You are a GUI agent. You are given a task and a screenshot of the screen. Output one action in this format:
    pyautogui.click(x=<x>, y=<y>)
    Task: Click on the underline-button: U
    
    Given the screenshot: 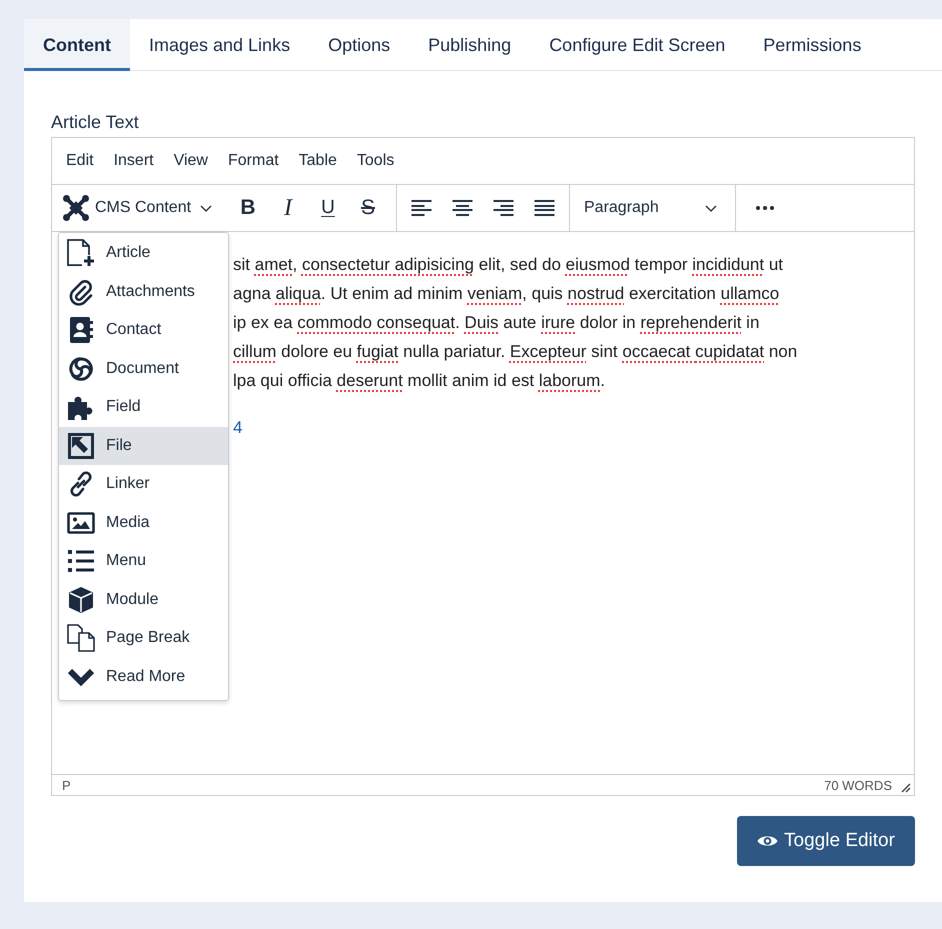 What is the action you would take?
    pyautogui.click(x=328, y=208)
    